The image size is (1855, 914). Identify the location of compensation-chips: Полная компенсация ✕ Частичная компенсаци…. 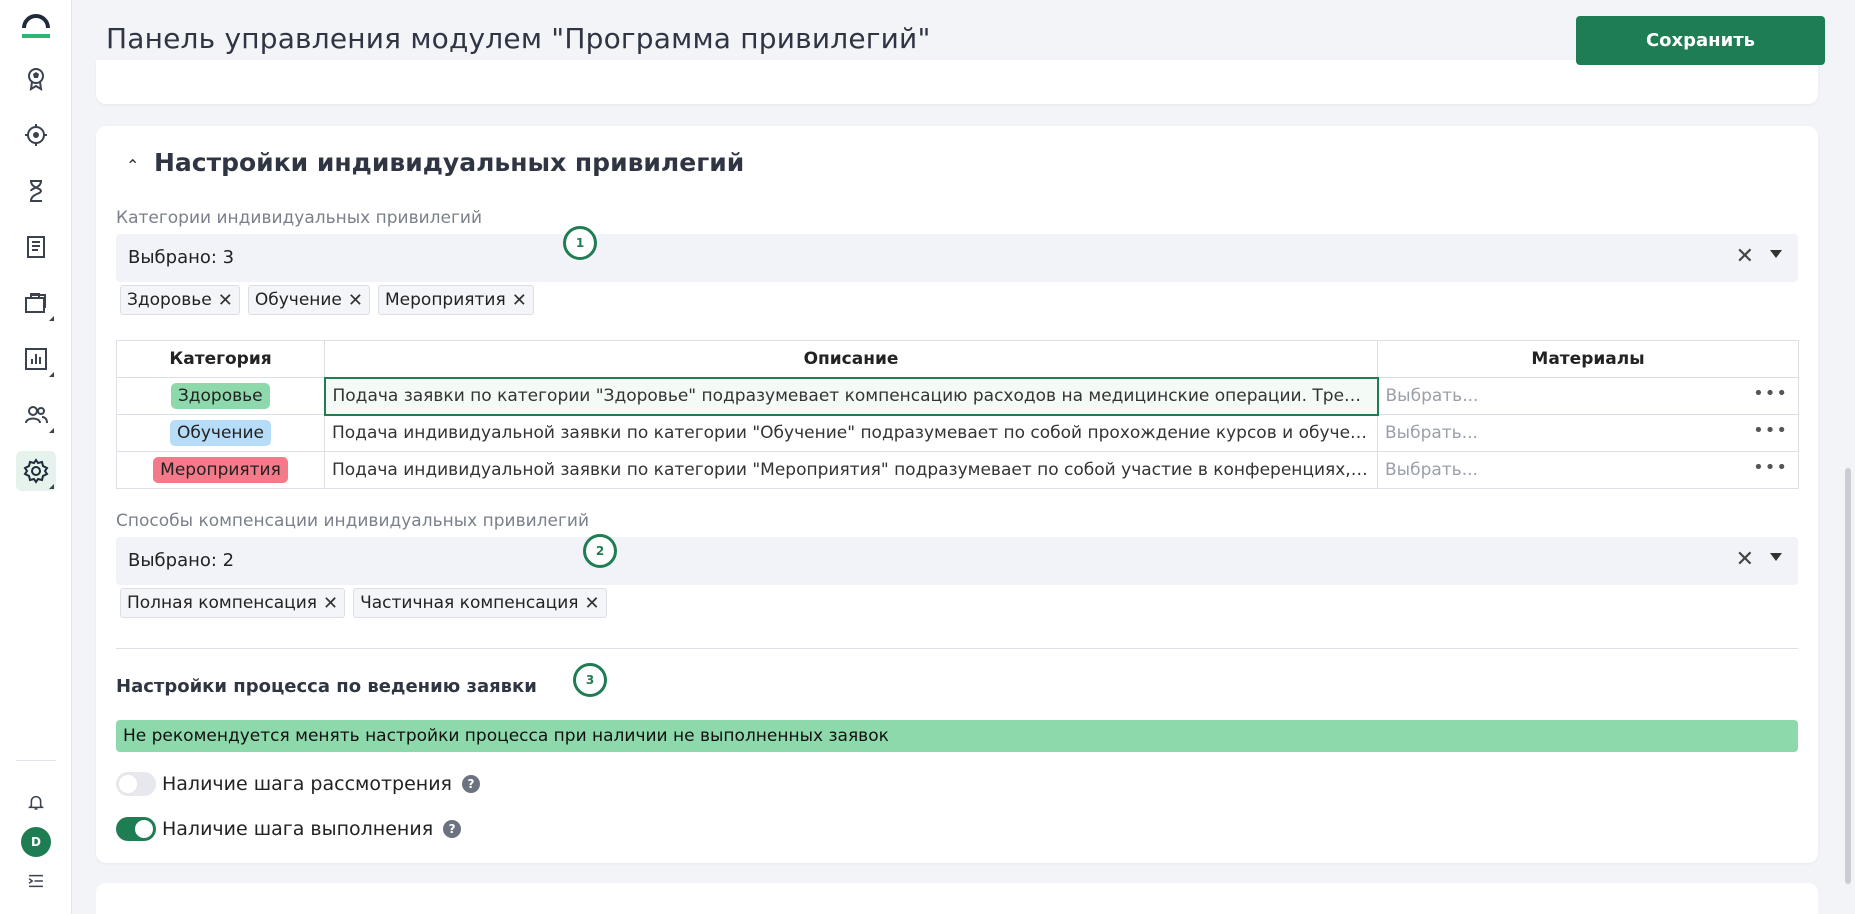
(363, 603).